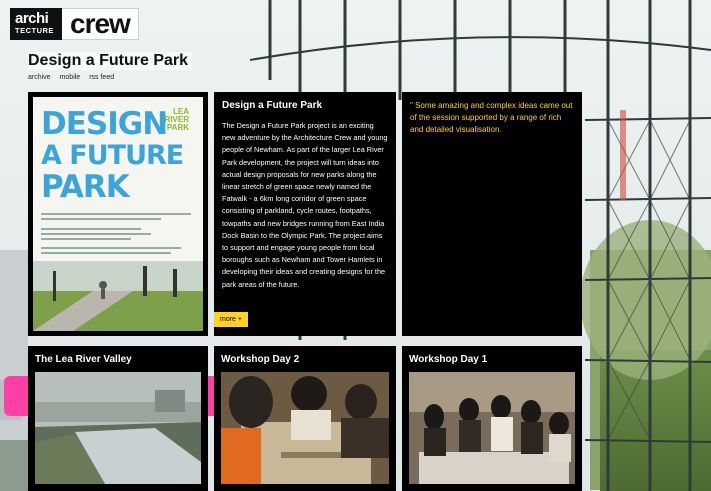  Describe the element at coordinates (85, 187) in the screenshot. I see `poster-headline-line3: PARK` at that location.